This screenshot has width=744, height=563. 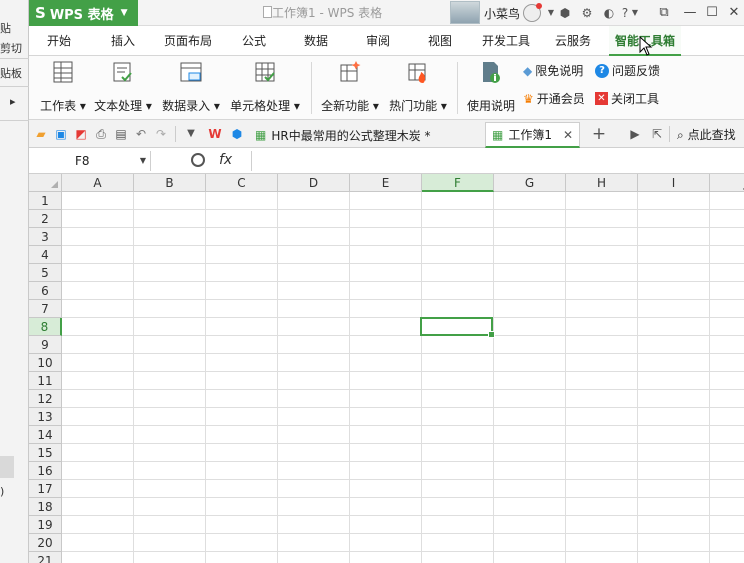 I want to click on skin-thumbnail, so click(x=465, y=12).